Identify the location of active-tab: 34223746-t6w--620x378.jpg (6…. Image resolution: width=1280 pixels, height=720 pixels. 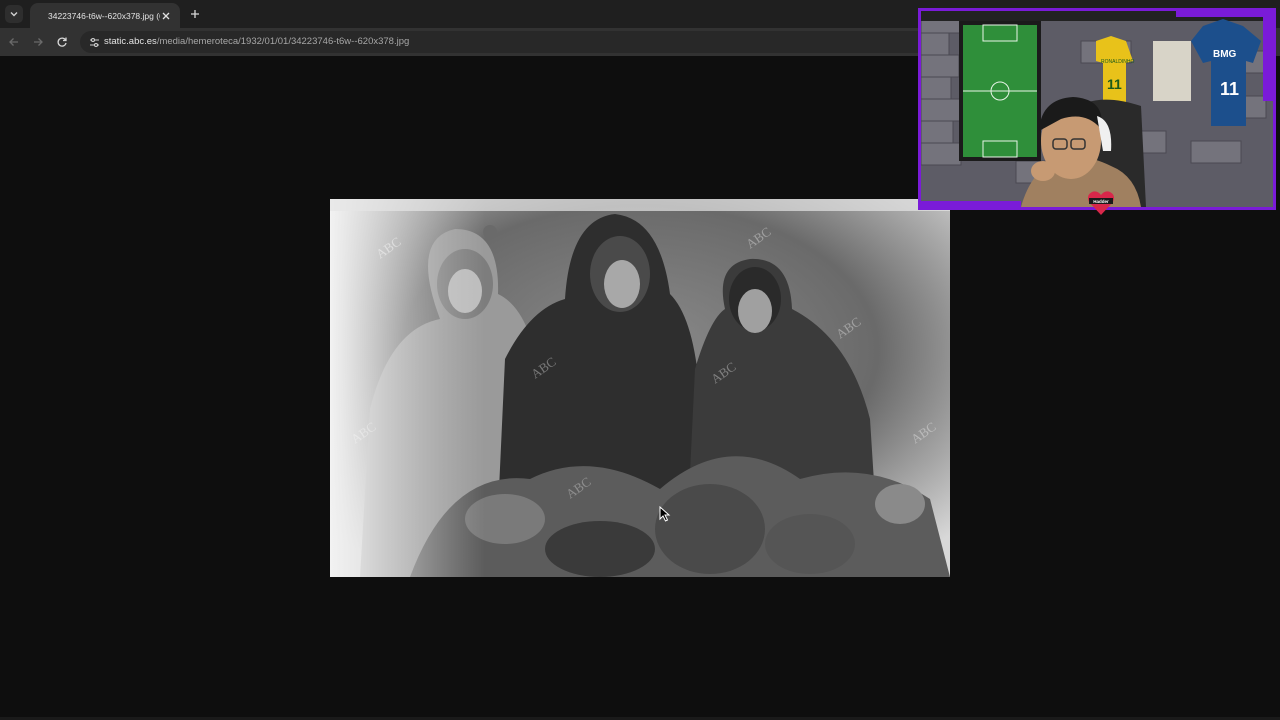
(105, 15).